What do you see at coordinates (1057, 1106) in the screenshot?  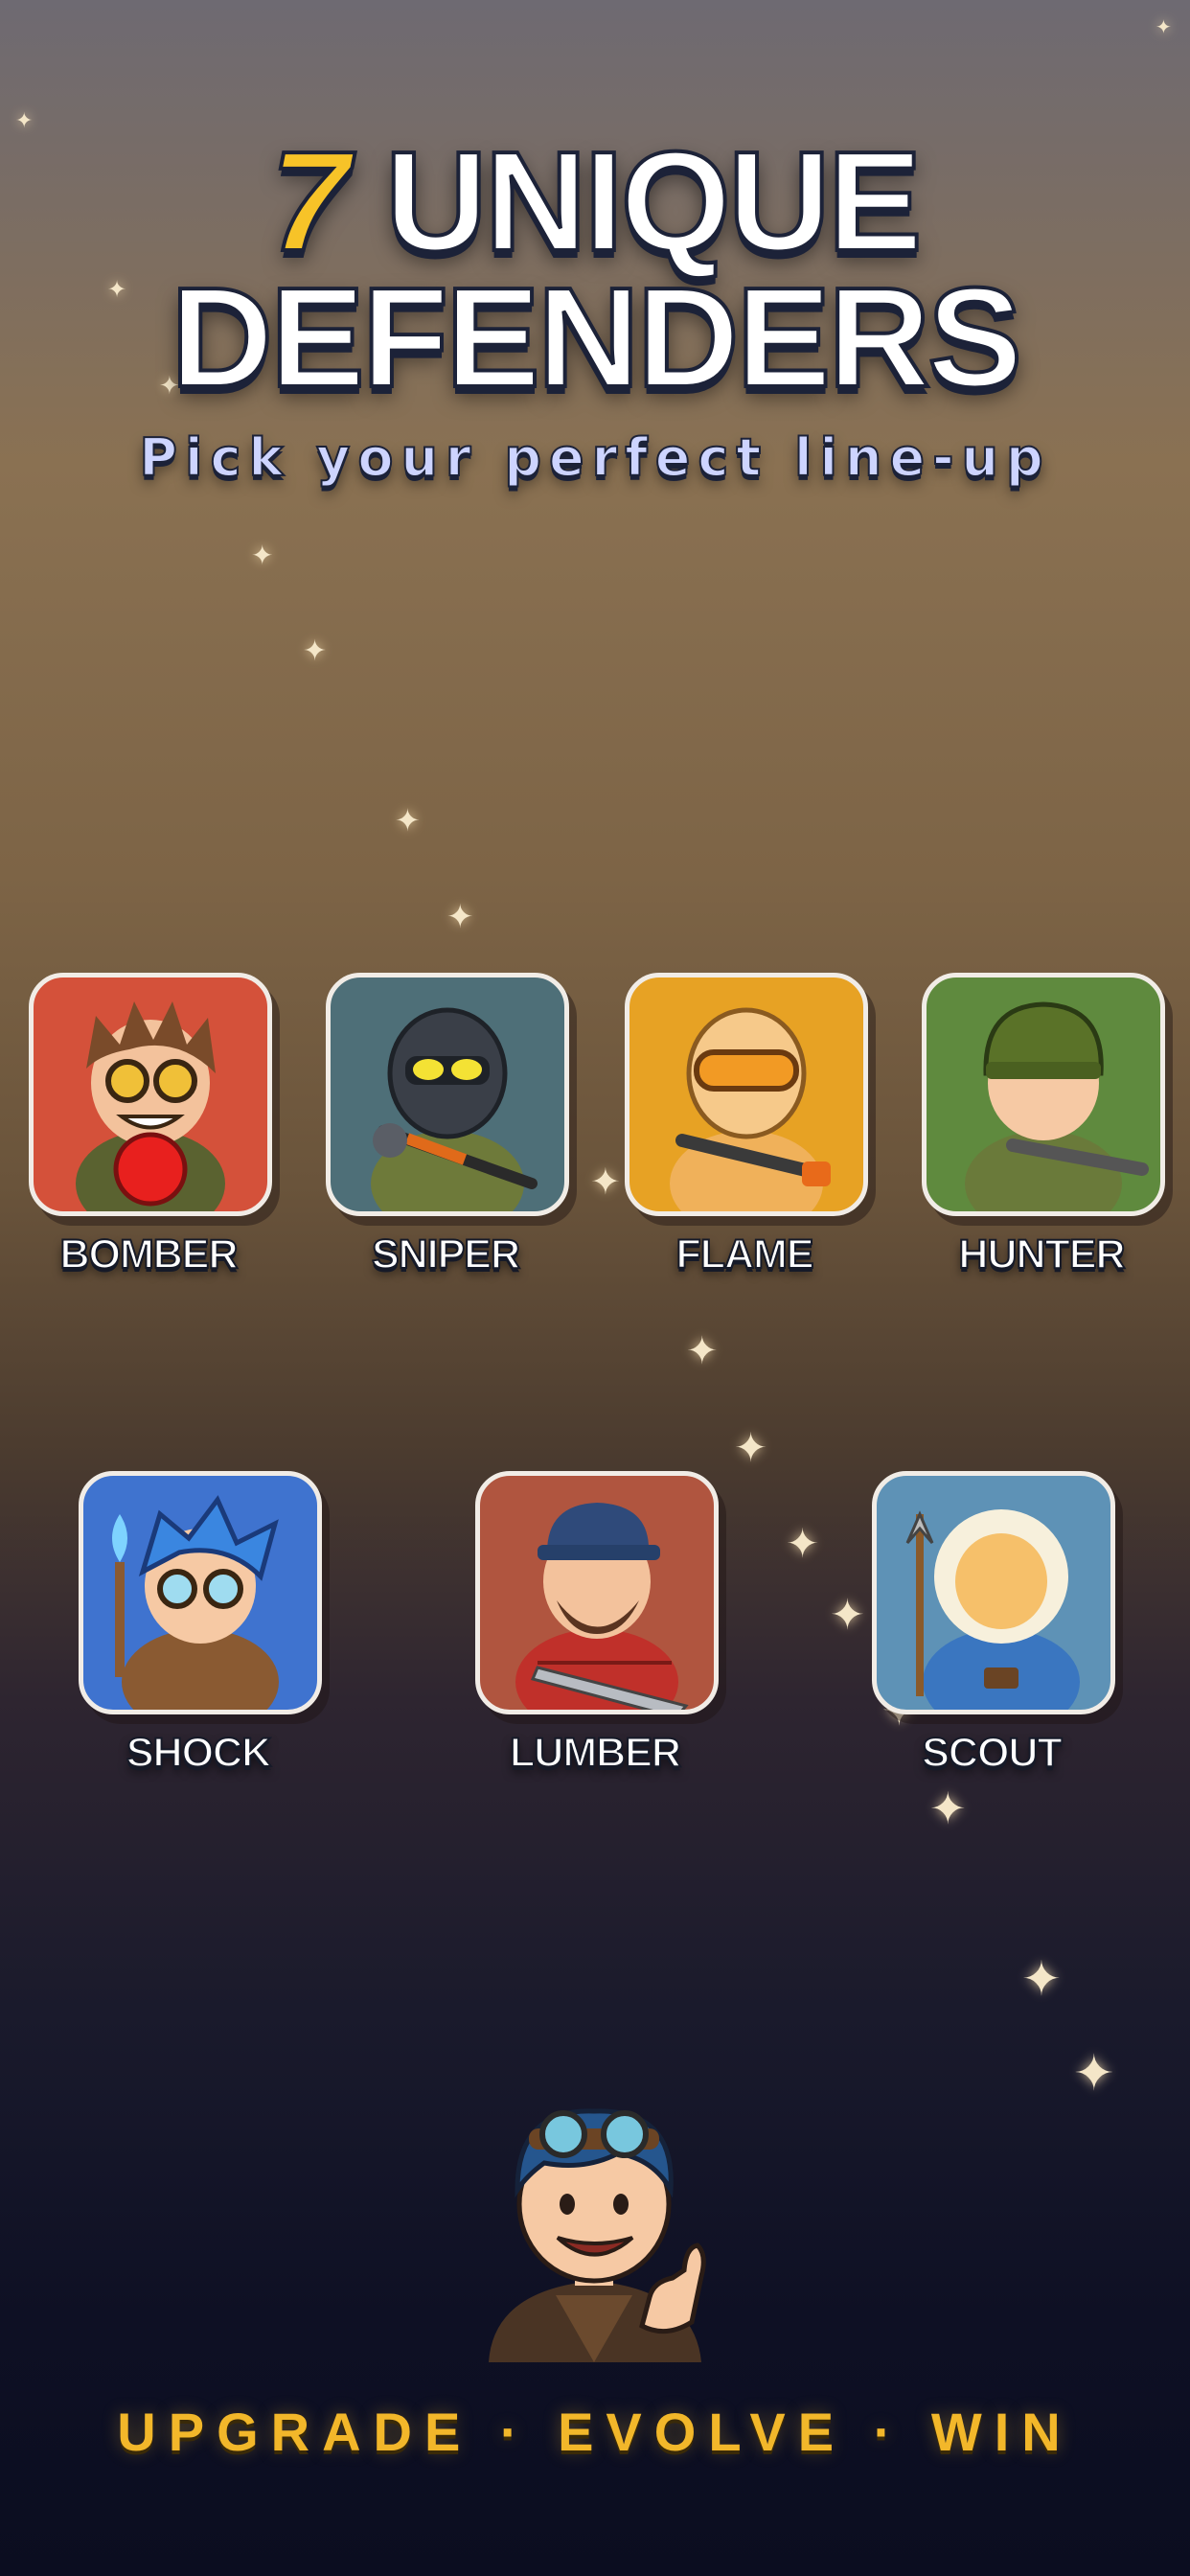 I see `hunter-portrait-icon` at bounding box center [1057, 1106].